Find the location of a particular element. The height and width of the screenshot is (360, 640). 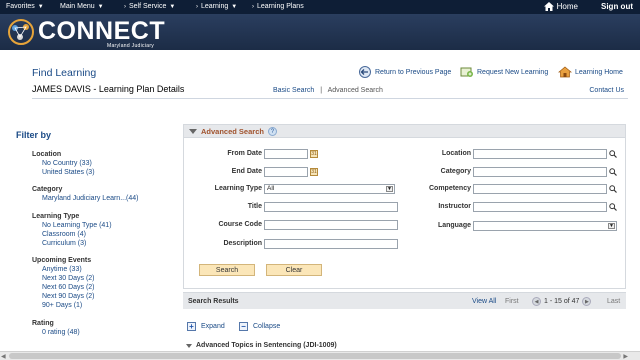

next-page-icon: ▶ is located at coordinates (587, 301).